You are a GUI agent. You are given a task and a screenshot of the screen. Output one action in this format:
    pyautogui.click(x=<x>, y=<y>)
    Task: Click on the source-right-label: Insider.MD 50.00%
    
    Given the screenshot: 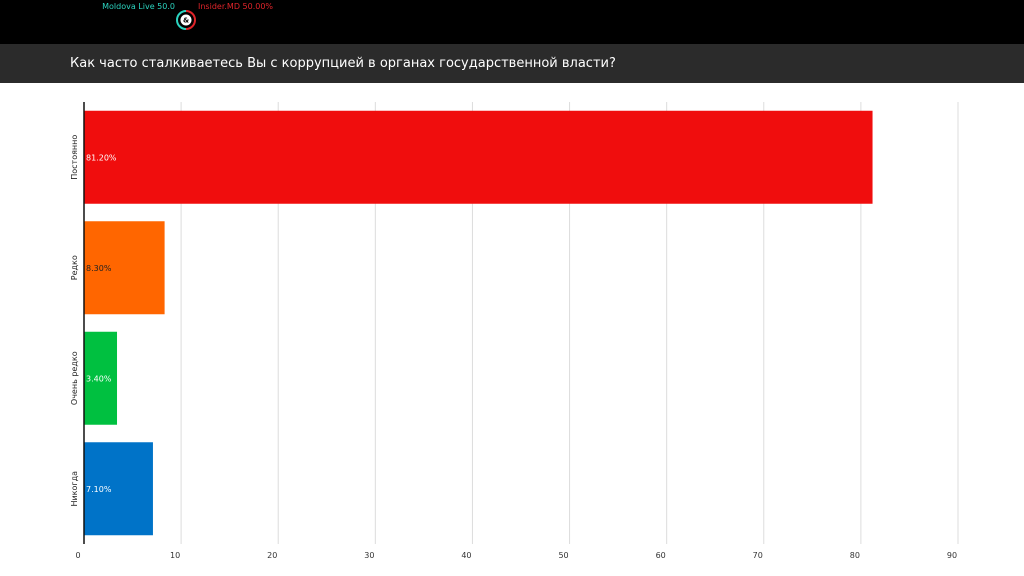 What is the action you would take?
    pyautogui.click(x=236, y=6)
    